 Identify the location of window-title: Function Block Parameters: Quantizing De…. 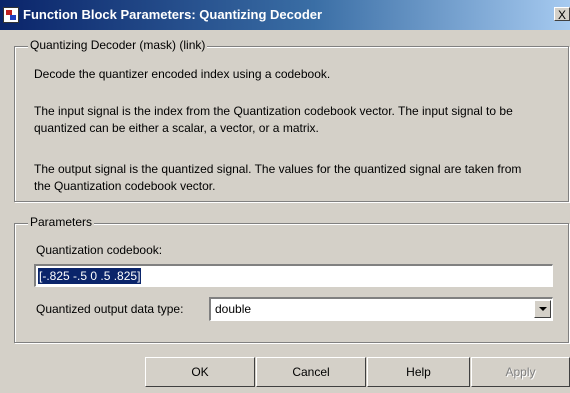
(173, 14).